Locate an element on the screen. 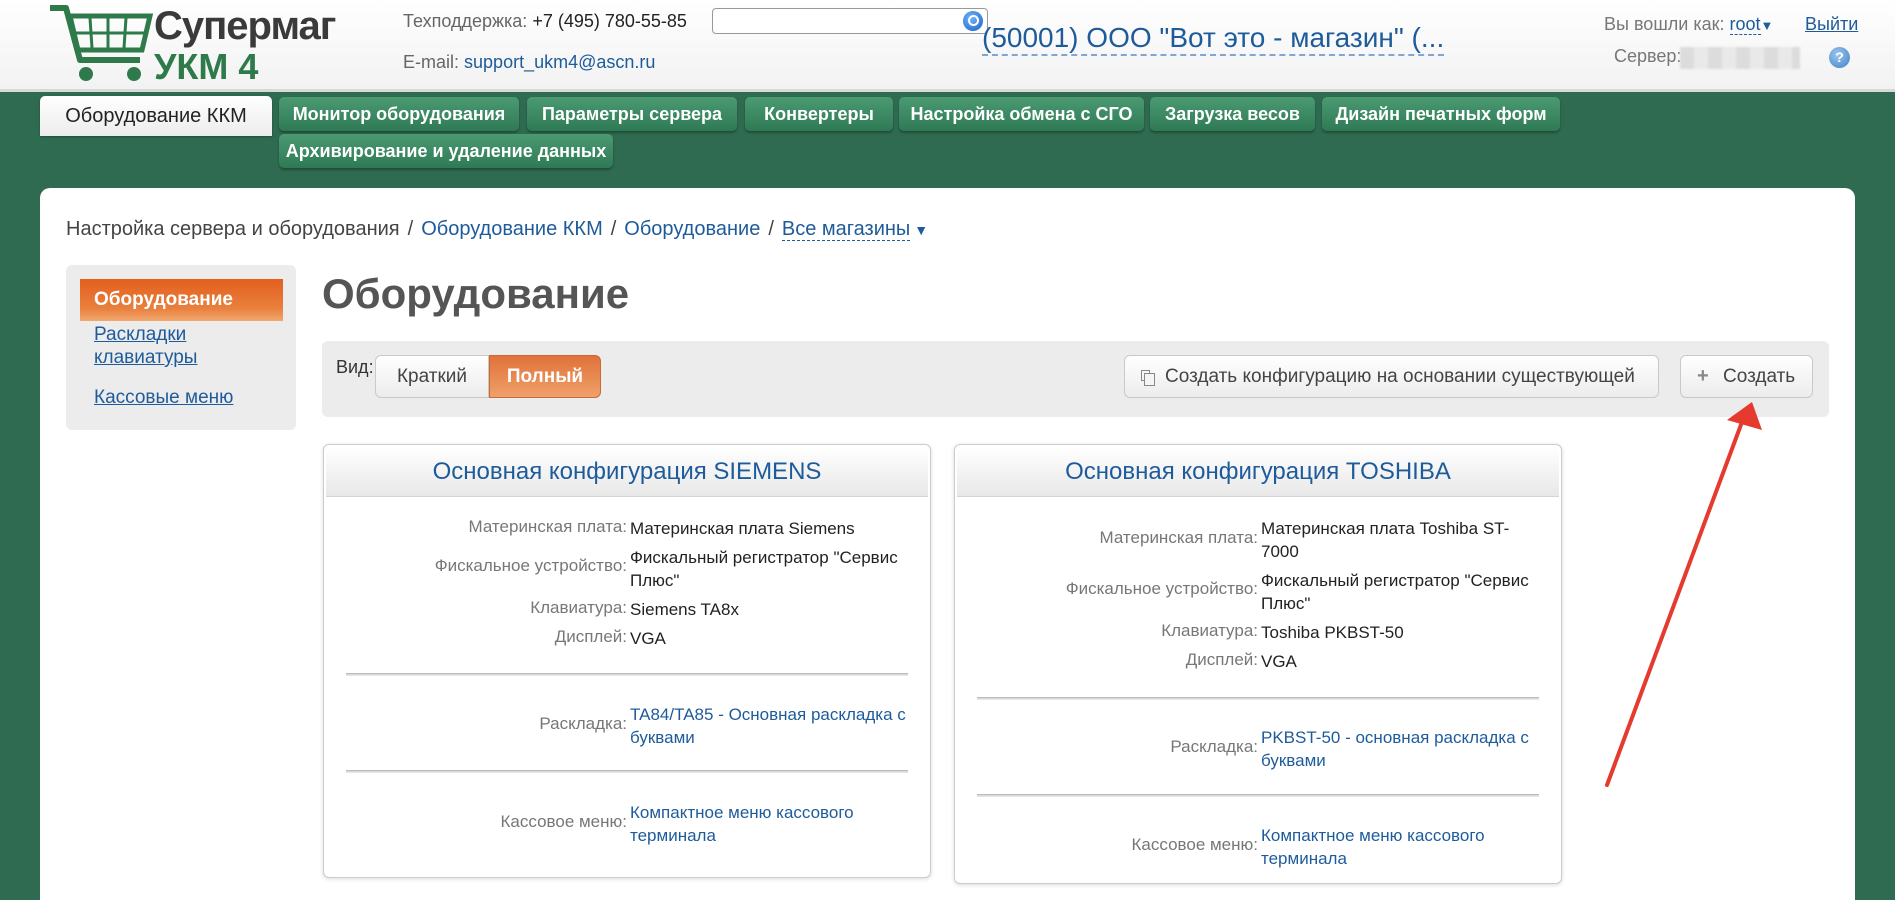  email-label: E-mail: is located at coordinates (431, 62).